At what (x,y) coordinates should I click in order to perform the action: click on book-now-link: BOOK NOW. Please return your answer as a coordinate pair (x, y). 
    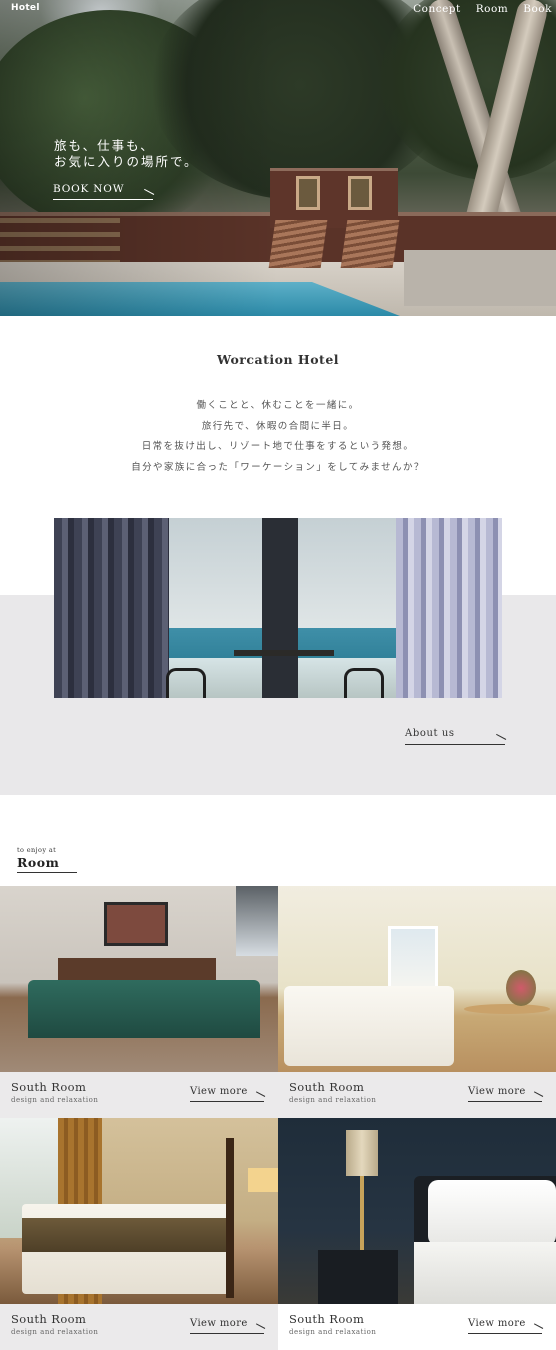
    Looking at the image, I should click on (104, 192).